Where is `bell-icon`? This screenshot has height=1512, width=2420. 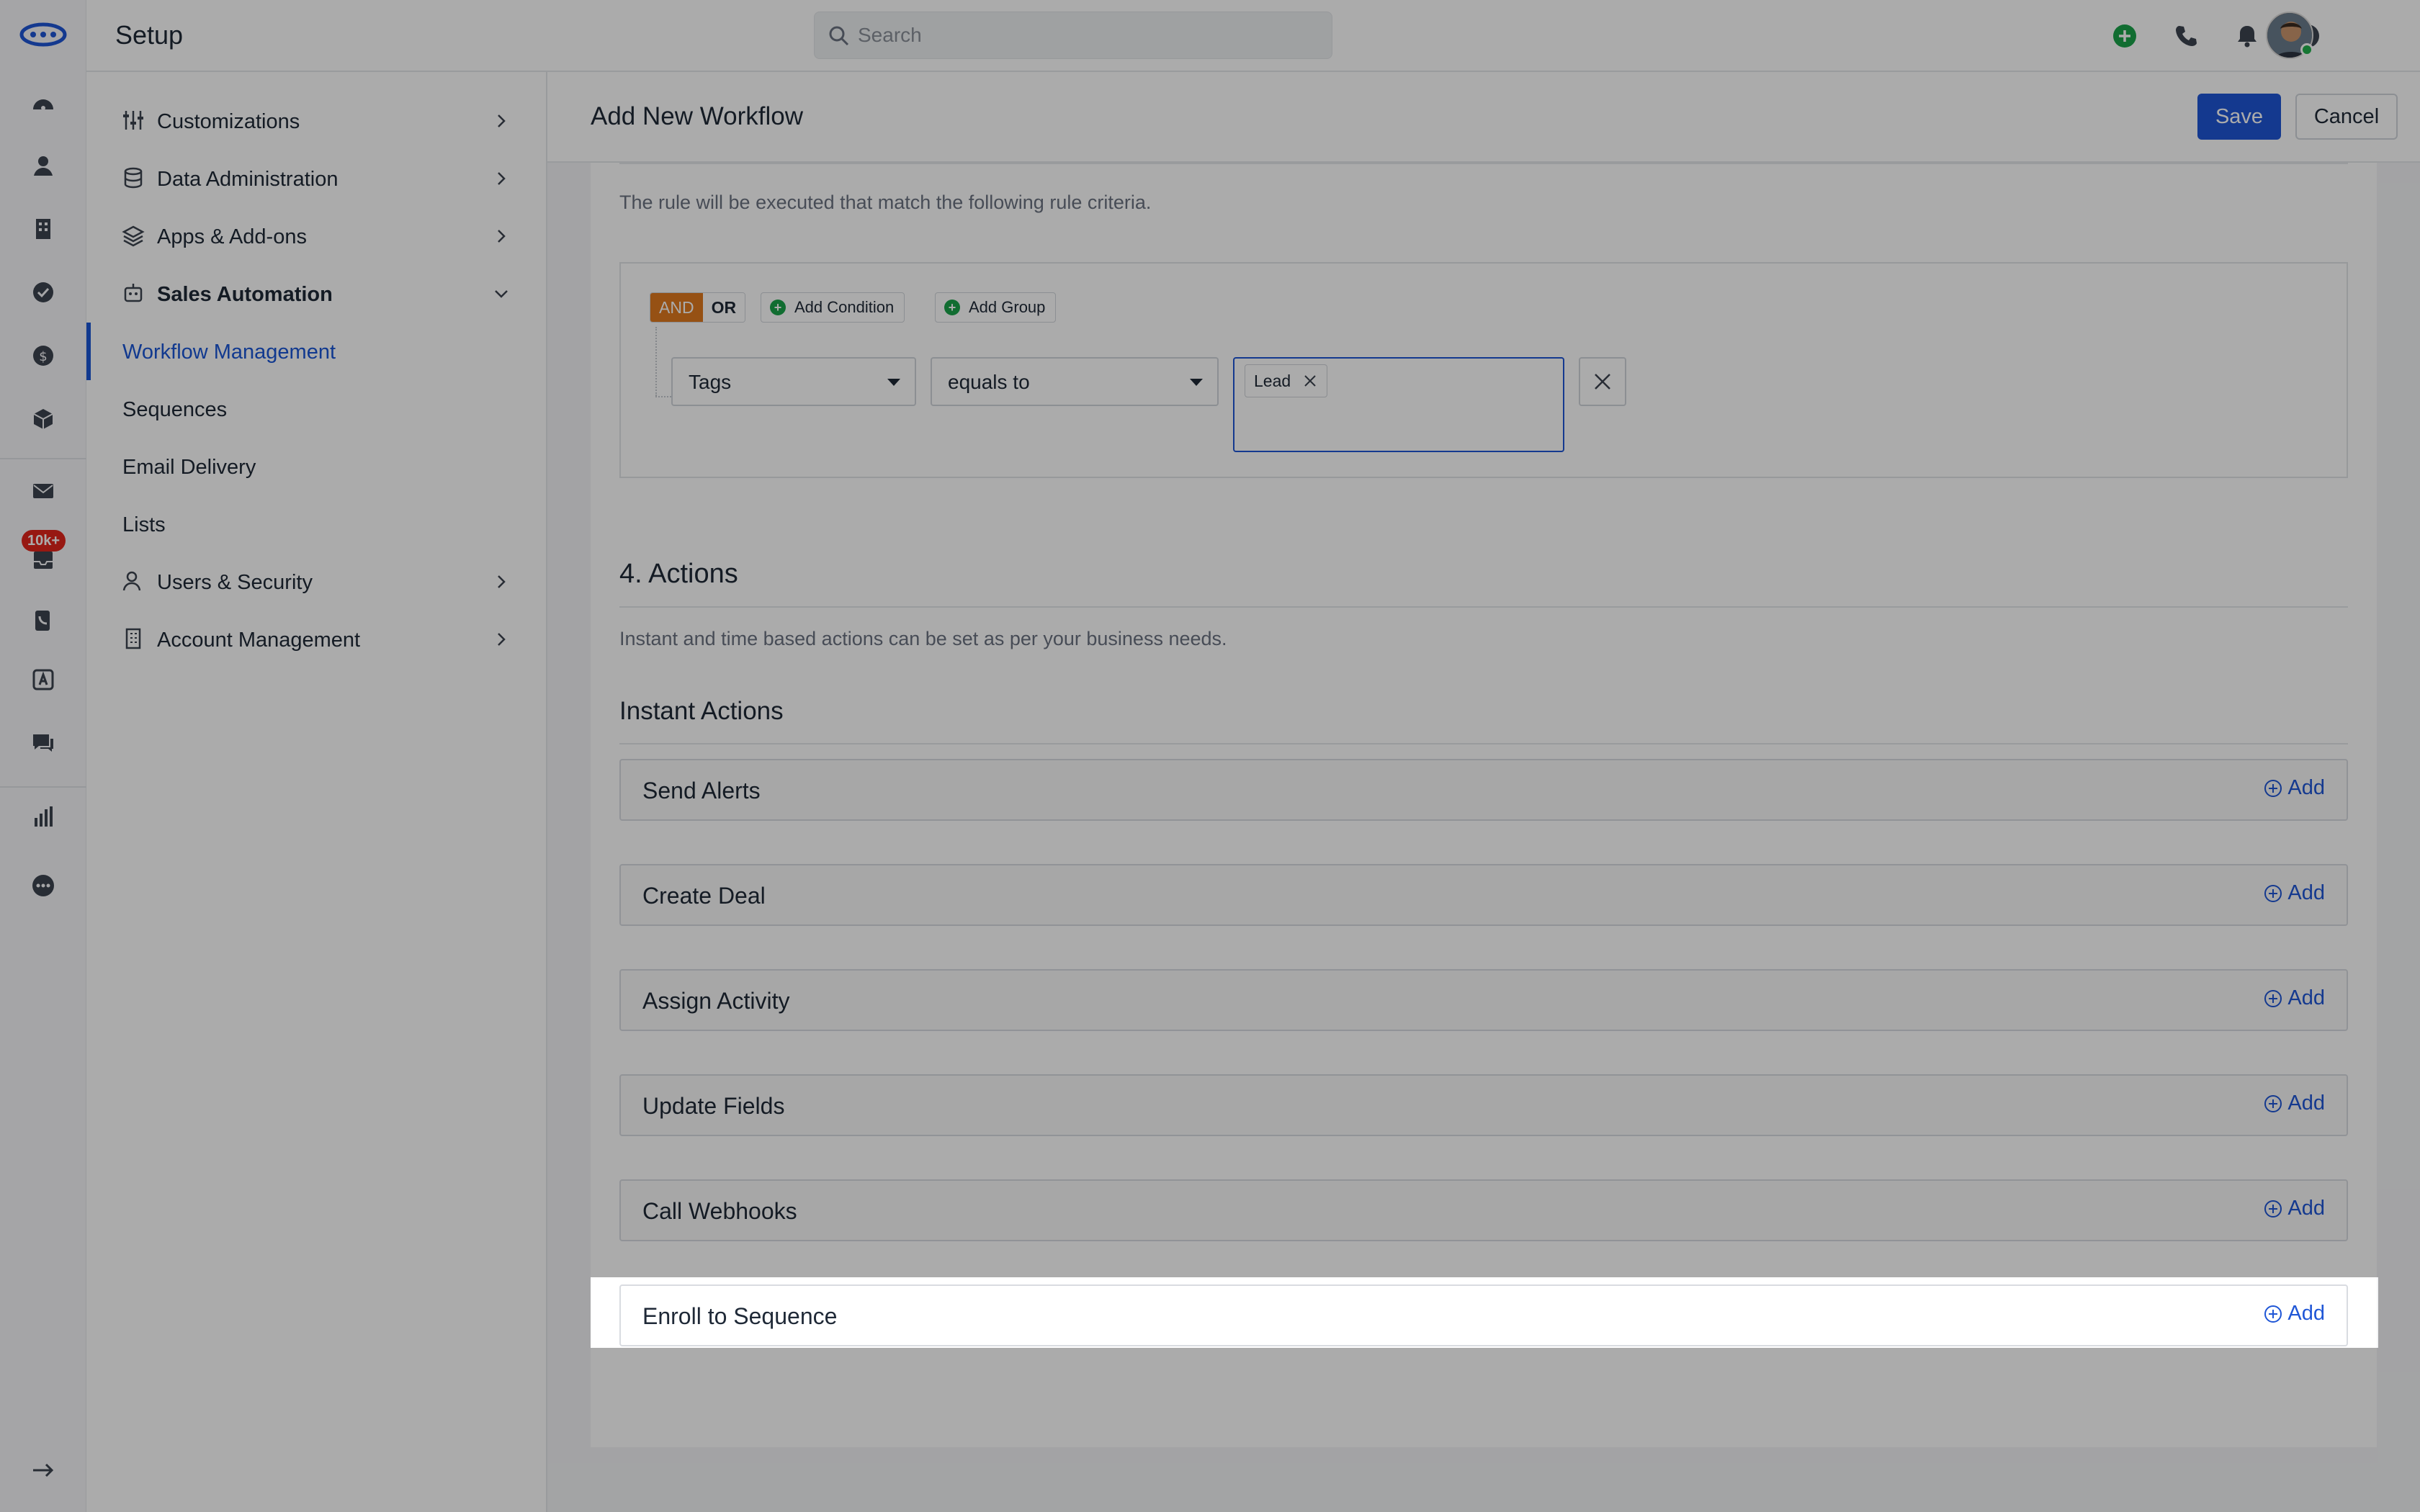 bell-icon is located at coordinates (2247, 36).